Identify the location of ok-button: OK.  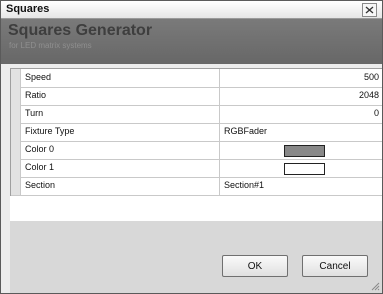
(255, 266).